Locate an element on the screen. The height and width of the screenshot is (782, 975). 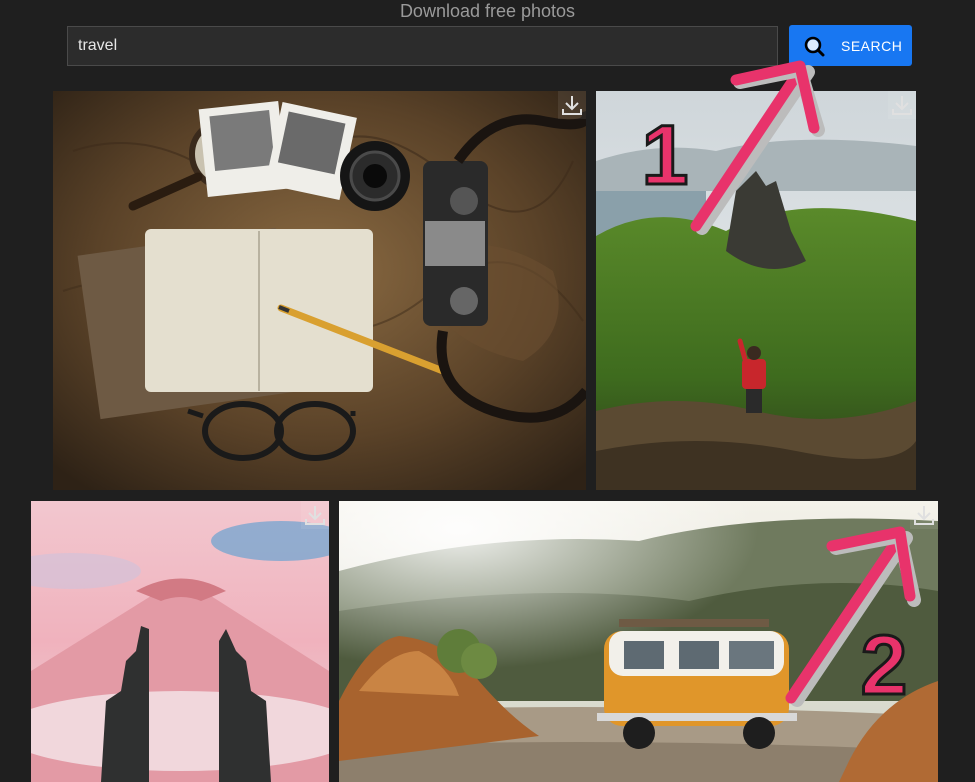
temple-gate-image is located at coordinates (180, 641).